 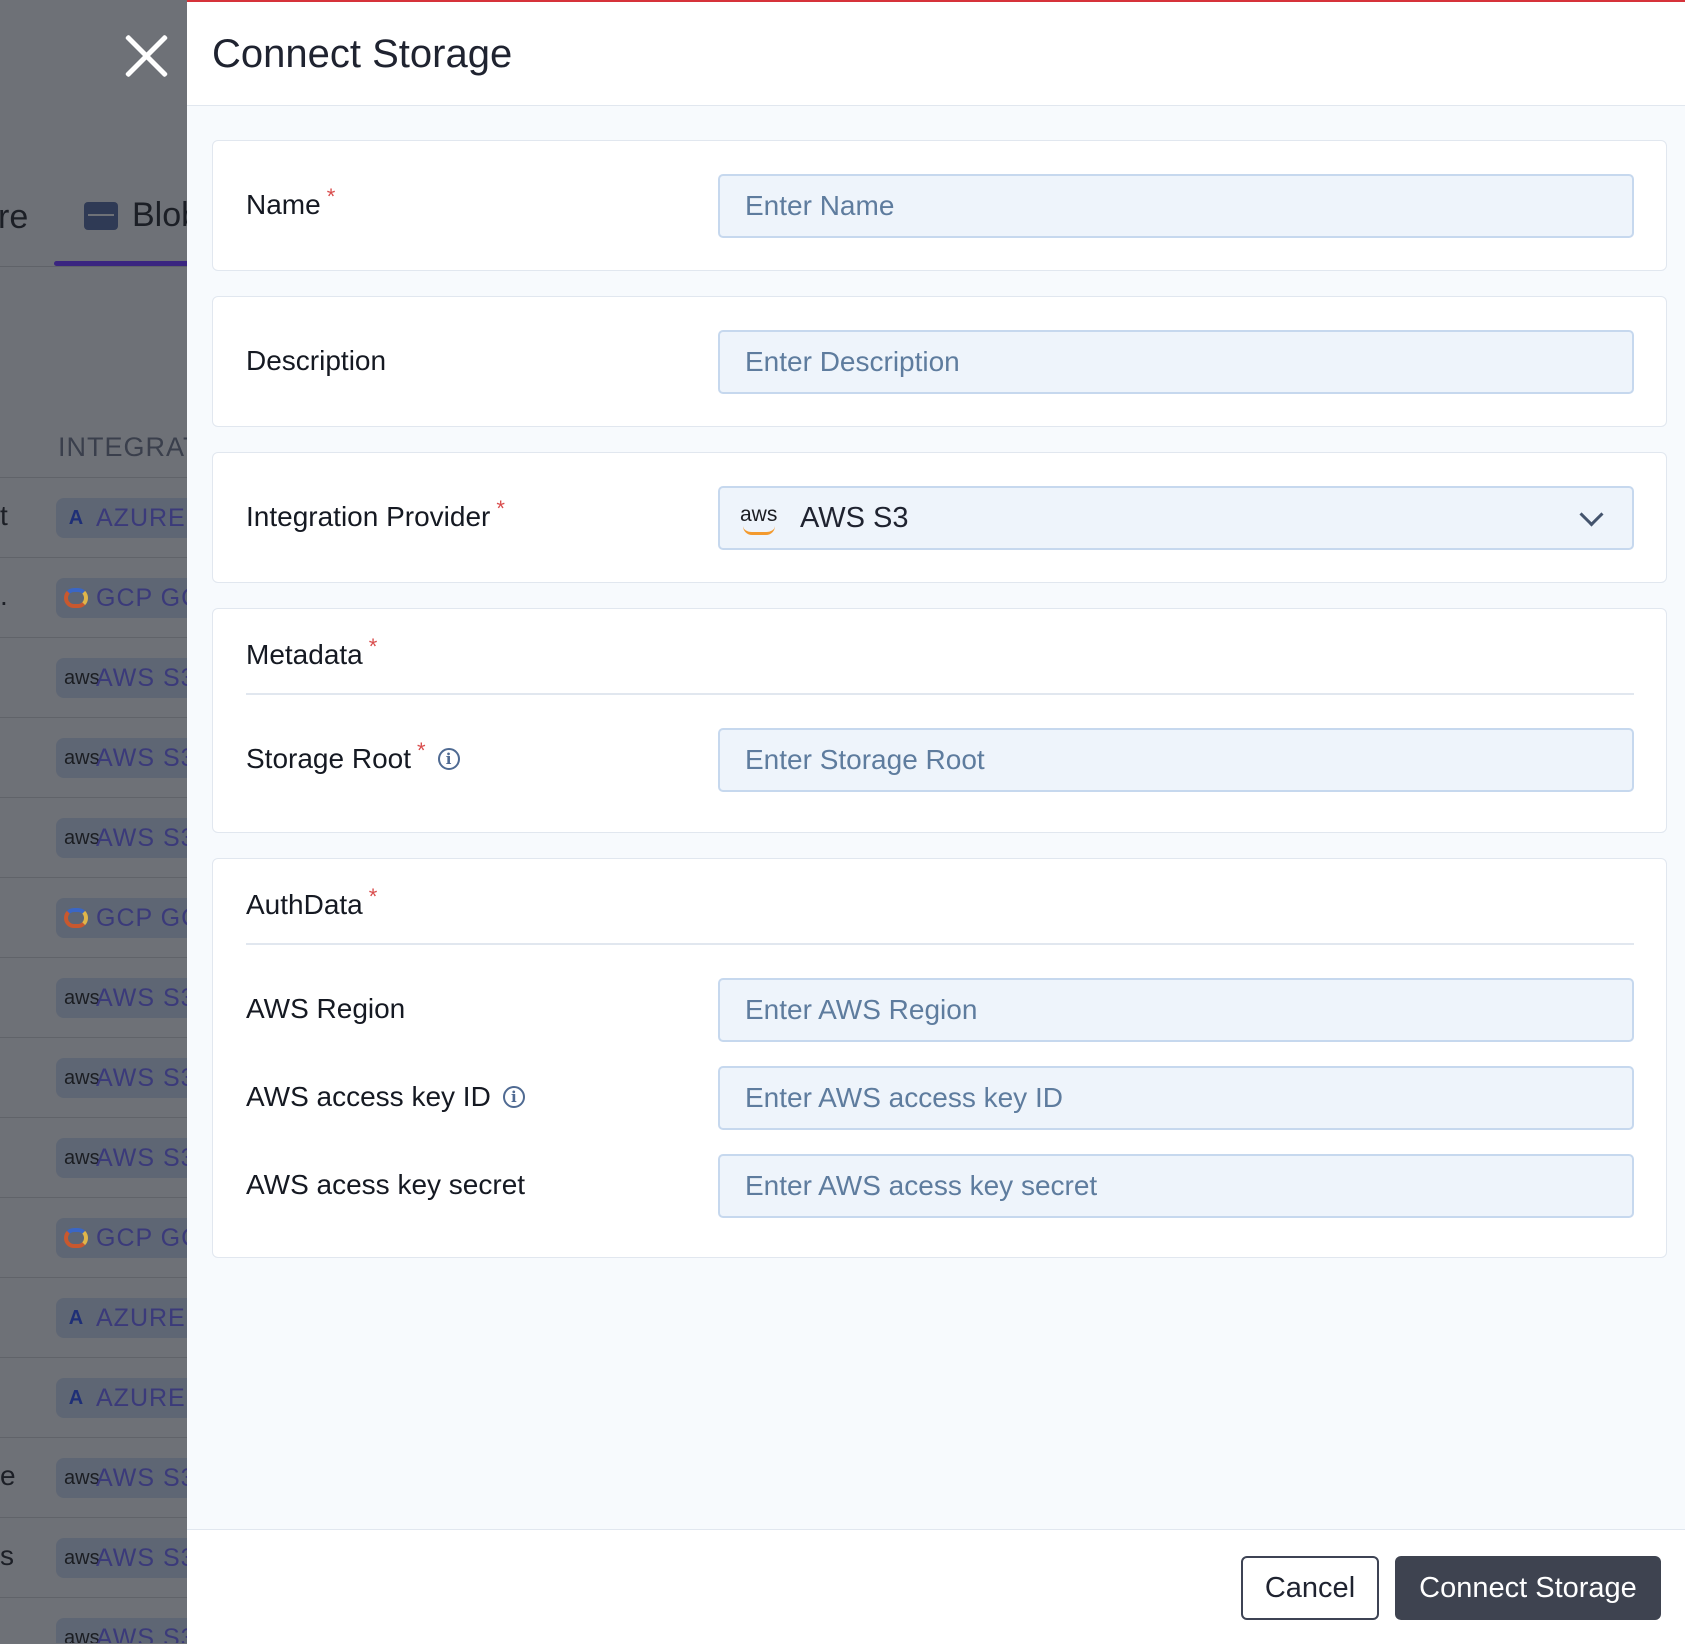 I want to click on integration-row: . GCP GCS, so click(x=93, y=597).